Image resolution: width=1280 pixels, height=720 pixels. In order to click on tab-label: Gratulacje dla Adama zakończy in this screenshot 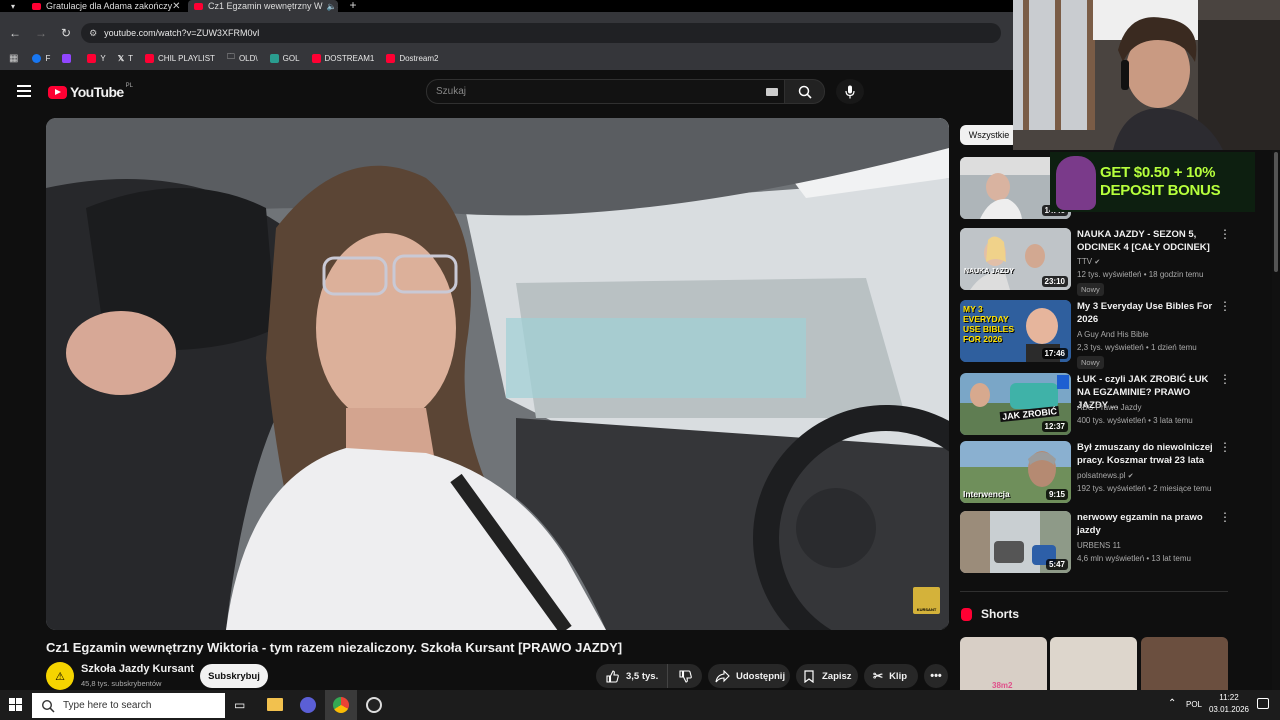, I will do `click(109, 6)`.